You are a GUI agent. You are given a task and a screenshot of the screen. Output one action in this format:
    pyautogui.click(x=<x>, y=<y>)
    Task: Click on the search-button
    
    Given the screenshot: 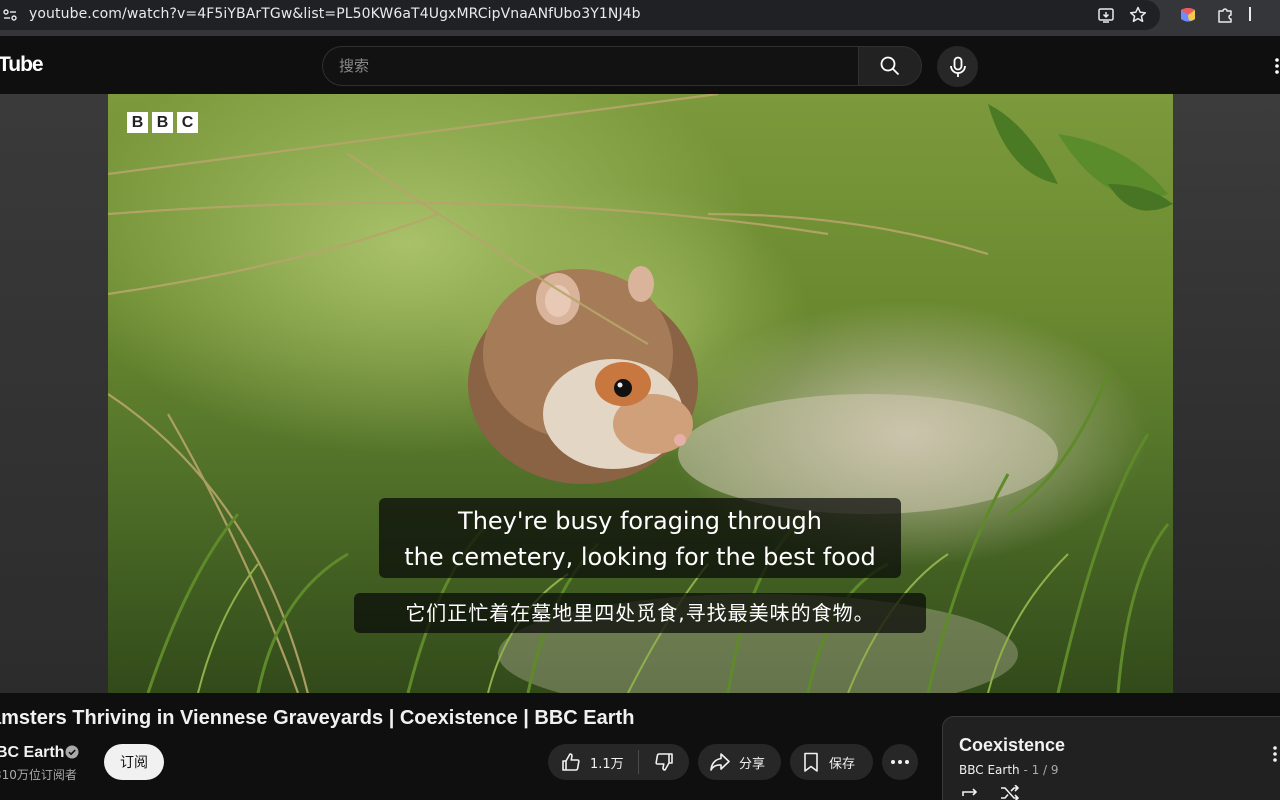 What is the action you would take?
    pyautogui.click(x=890, y=66)
    